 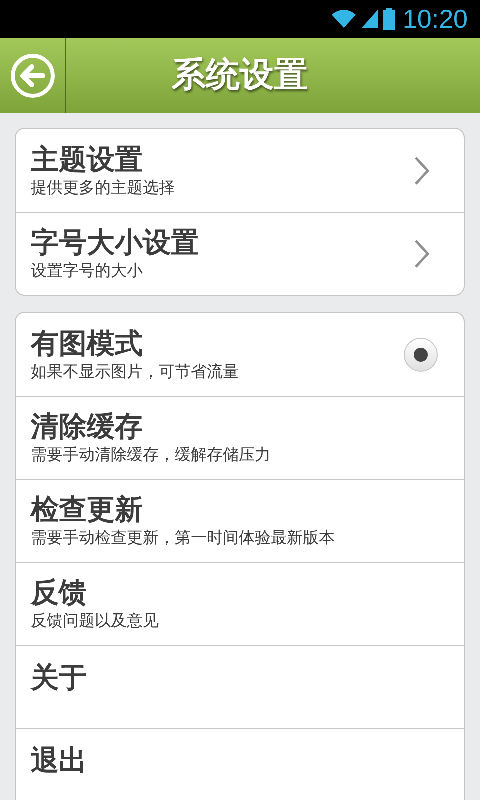 What do you see at coordinates (369, 19) in the screenshot?
I see `signal-icon` at bounding box center [369, 19].